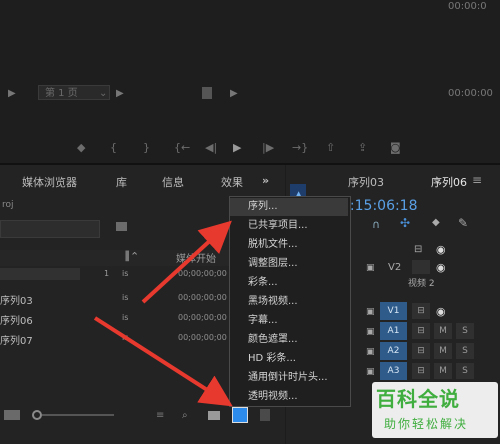 This screenshot has width=500, height=444. Describe the element at coordinates (418, 399) in the screenshot. I see `watermark-title: 百科全说` at that location.